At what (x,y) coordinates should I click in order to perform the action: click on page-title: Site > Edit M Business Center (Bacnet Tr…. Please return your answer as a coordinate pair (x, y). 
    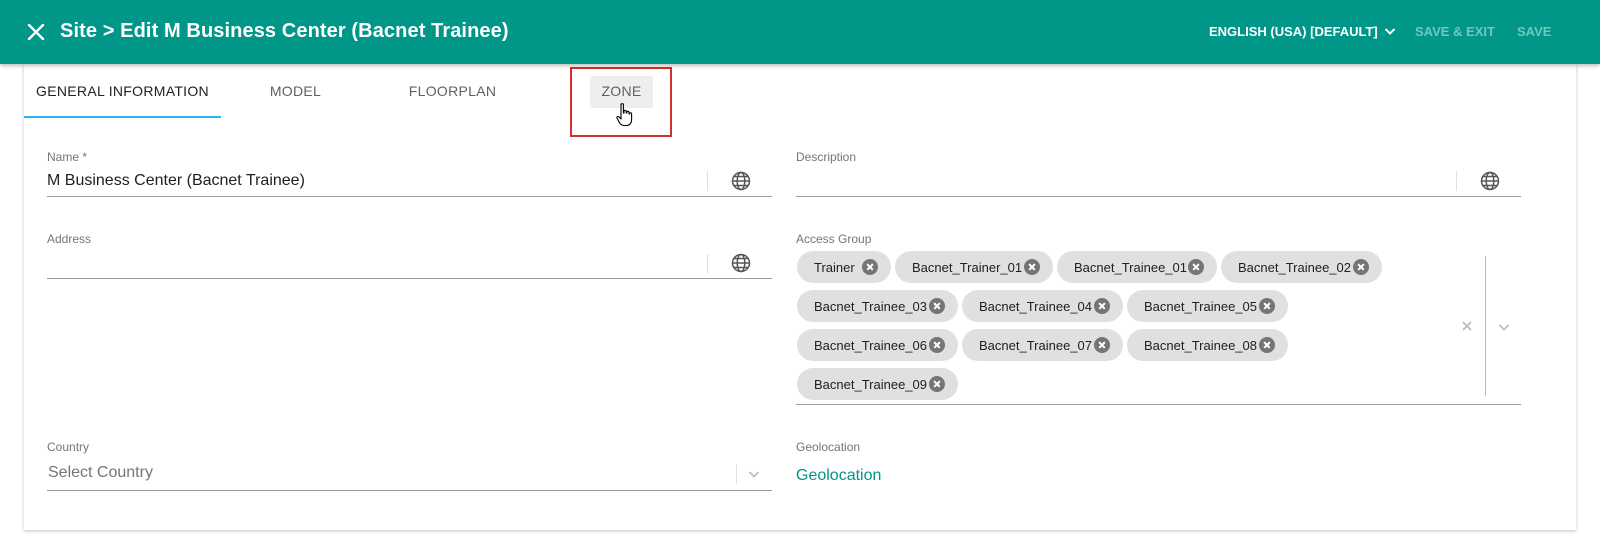
    Looking at the image, I should click on (284, 31).